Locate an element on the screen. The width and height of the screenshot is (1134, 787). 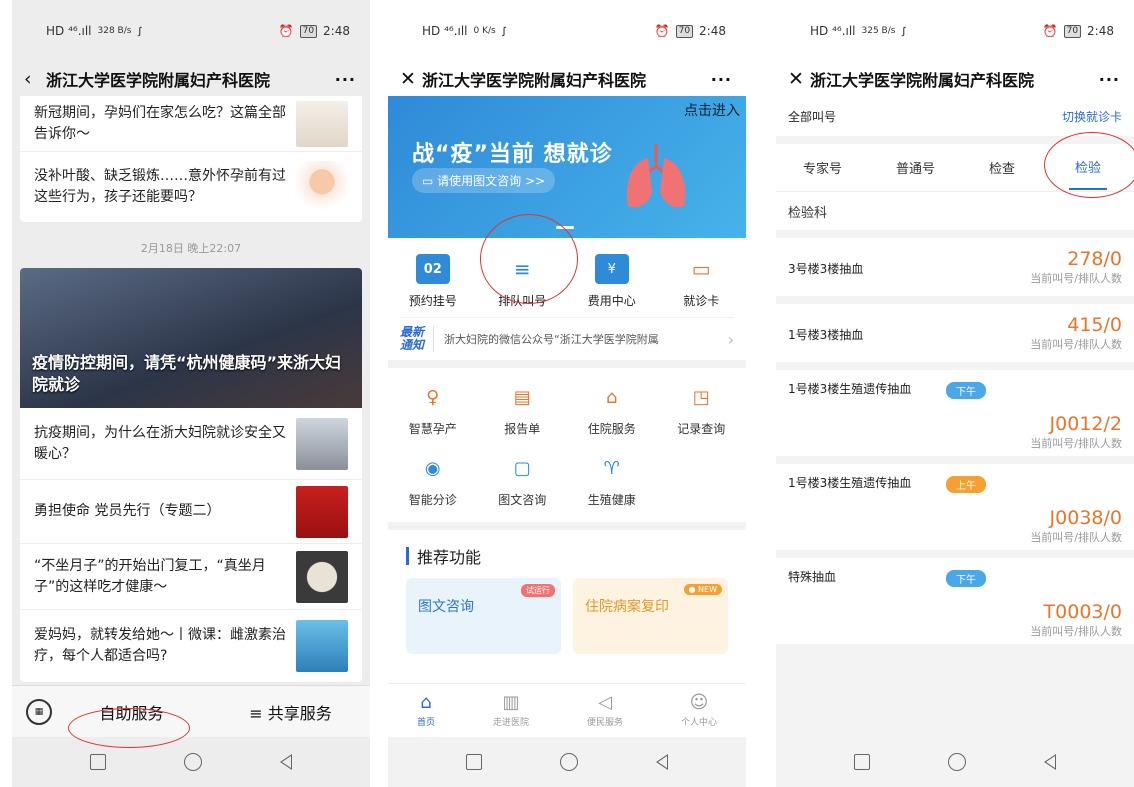
section-title: 推荐功能 is located at coordinates (449, 557).